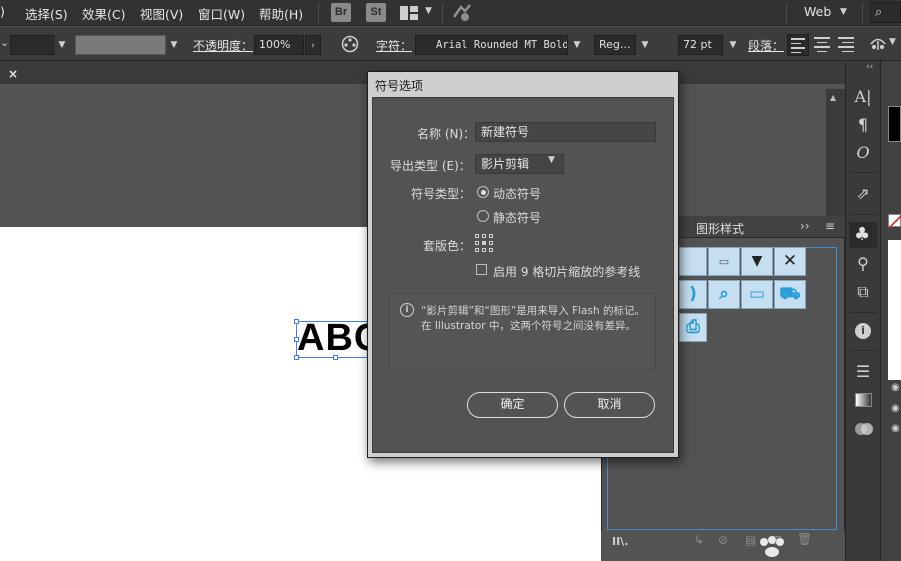  What do you see at coordinates (46, 13) in the screenshot?
I see `menu-item-select: 选择(S)` at bounding box center [46, 13].